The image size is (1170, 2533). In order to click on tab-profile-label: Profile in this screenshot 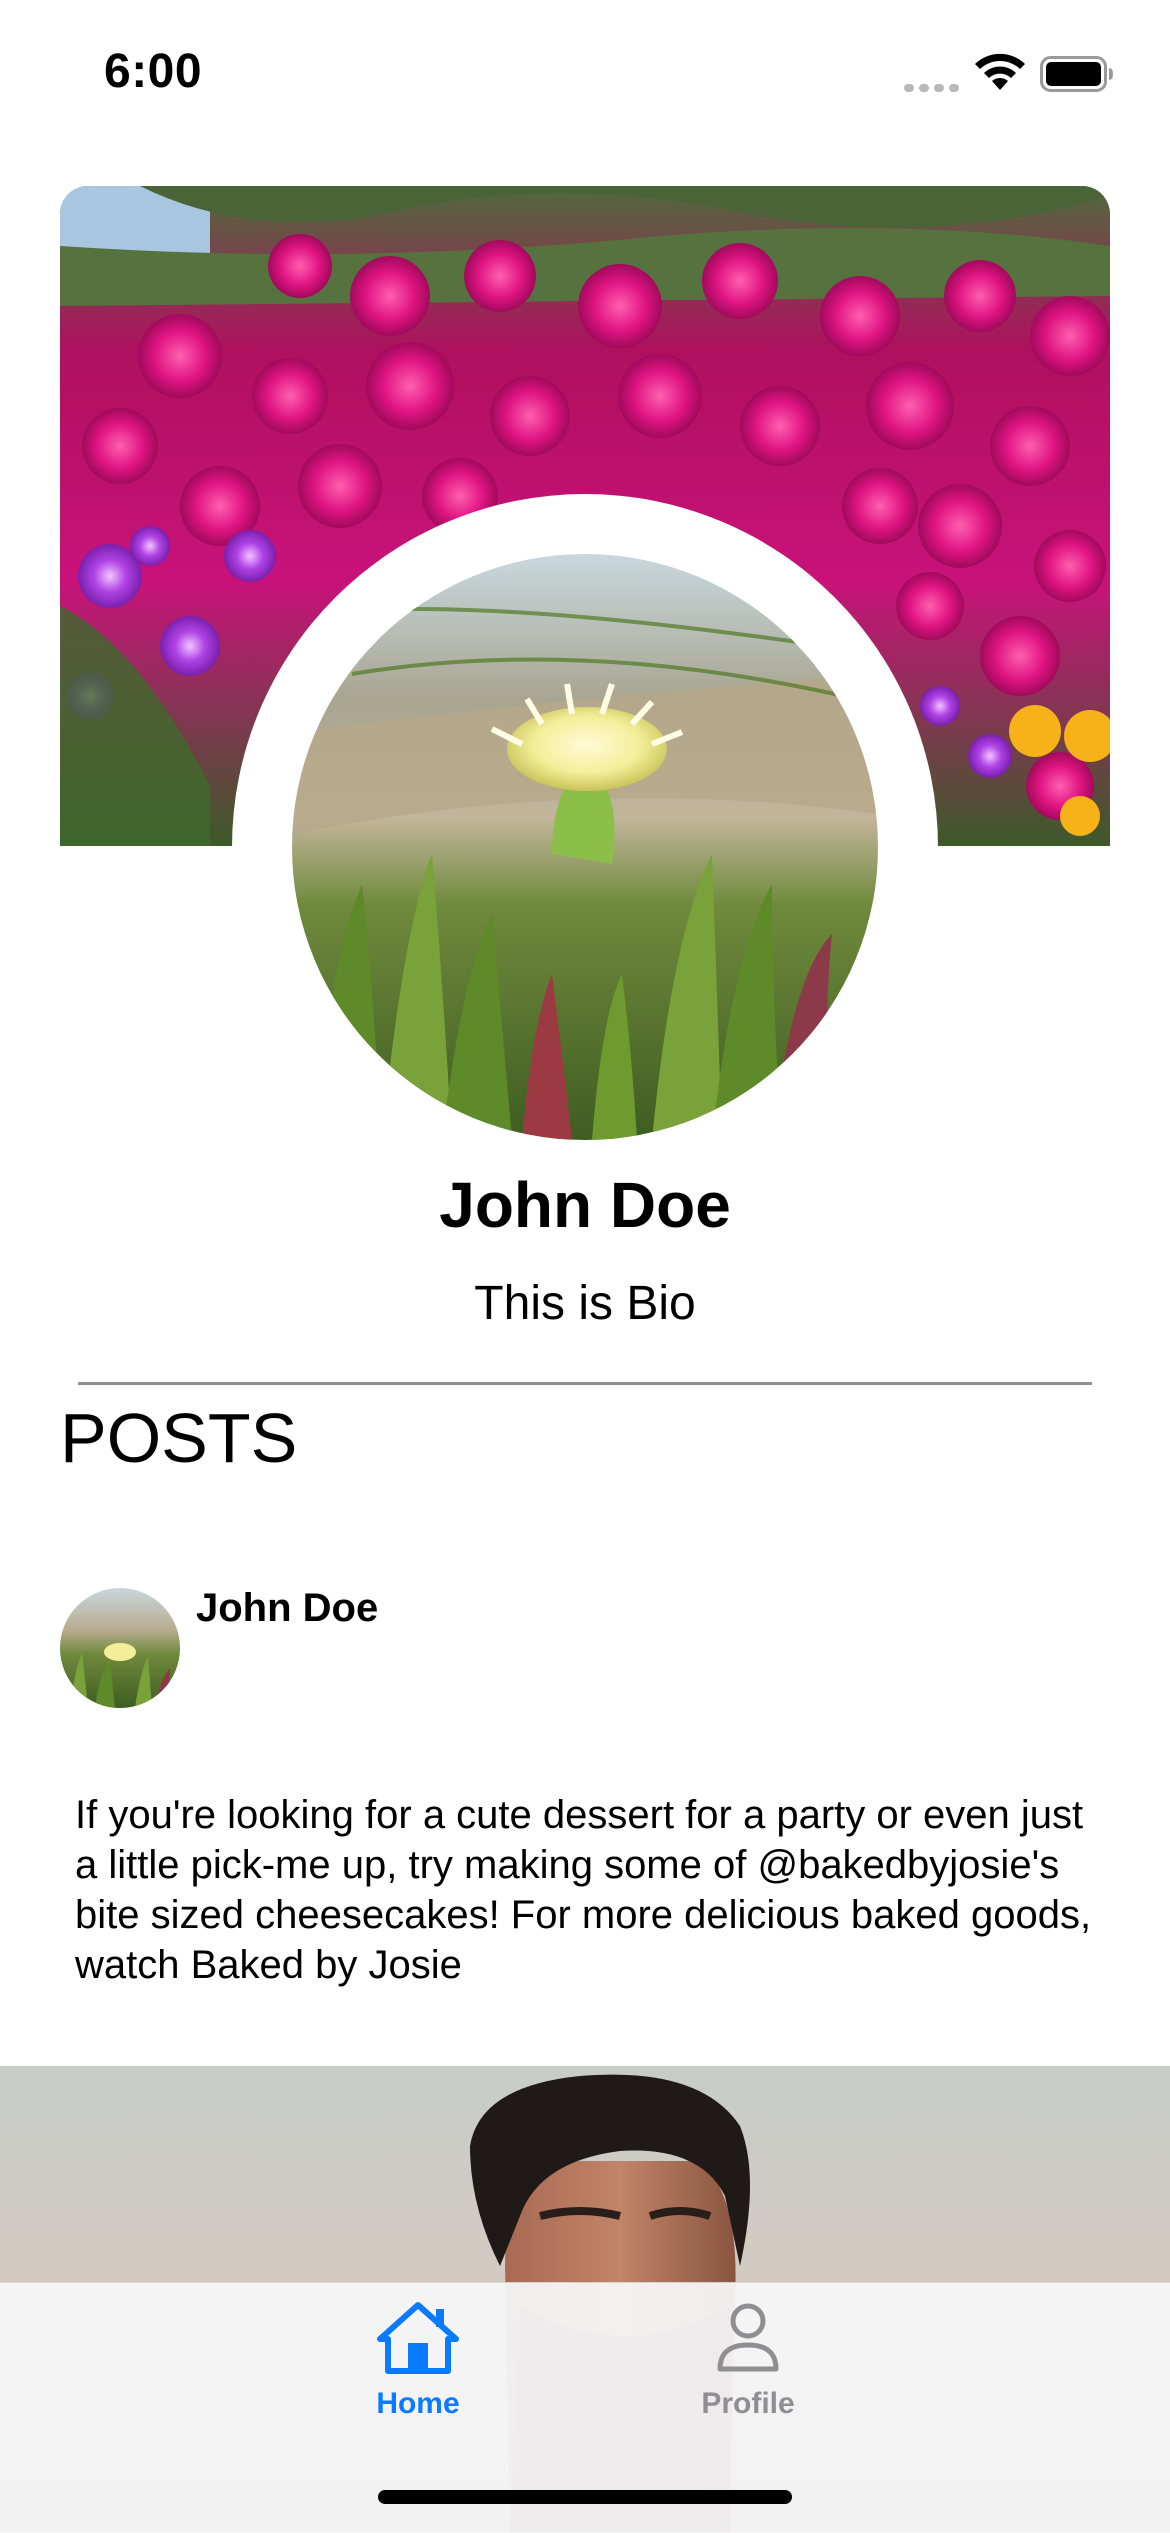, I will do `click(748, 2403)`.